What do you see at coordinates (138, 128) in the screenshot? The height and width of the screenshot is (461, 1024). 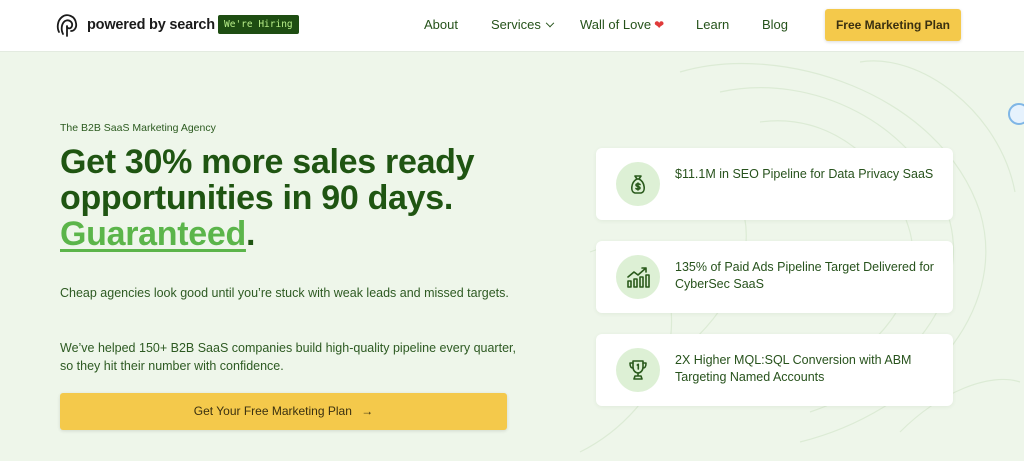 I see `hero-eyebrow: The B2B SaaS Marketing Agency` at bounding box center [138, 128].